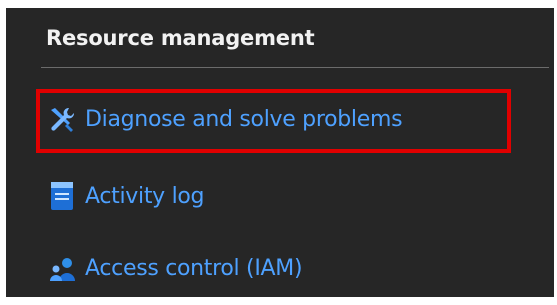  What do you see at coordinates (62, 196) in the screenshot?
I see `activity-log-icon` at bounding box center [62, 196].